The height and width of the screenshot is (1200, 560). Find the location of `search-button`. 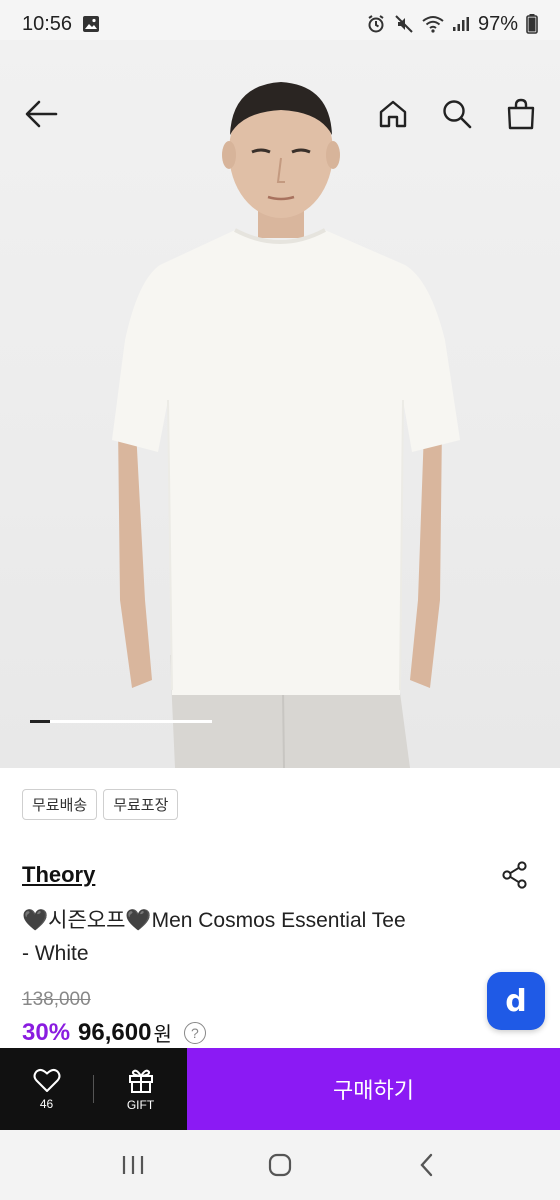

search-button is located at coordinates (457, 114).